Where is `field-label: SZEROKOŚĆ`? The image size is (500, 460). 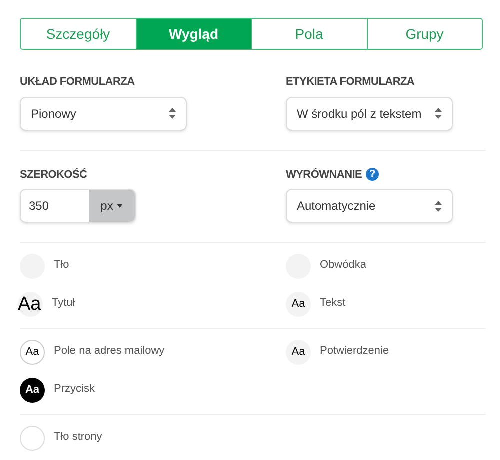 field-label: SZEROKOŚĆ is located at coordinates (54, 174).